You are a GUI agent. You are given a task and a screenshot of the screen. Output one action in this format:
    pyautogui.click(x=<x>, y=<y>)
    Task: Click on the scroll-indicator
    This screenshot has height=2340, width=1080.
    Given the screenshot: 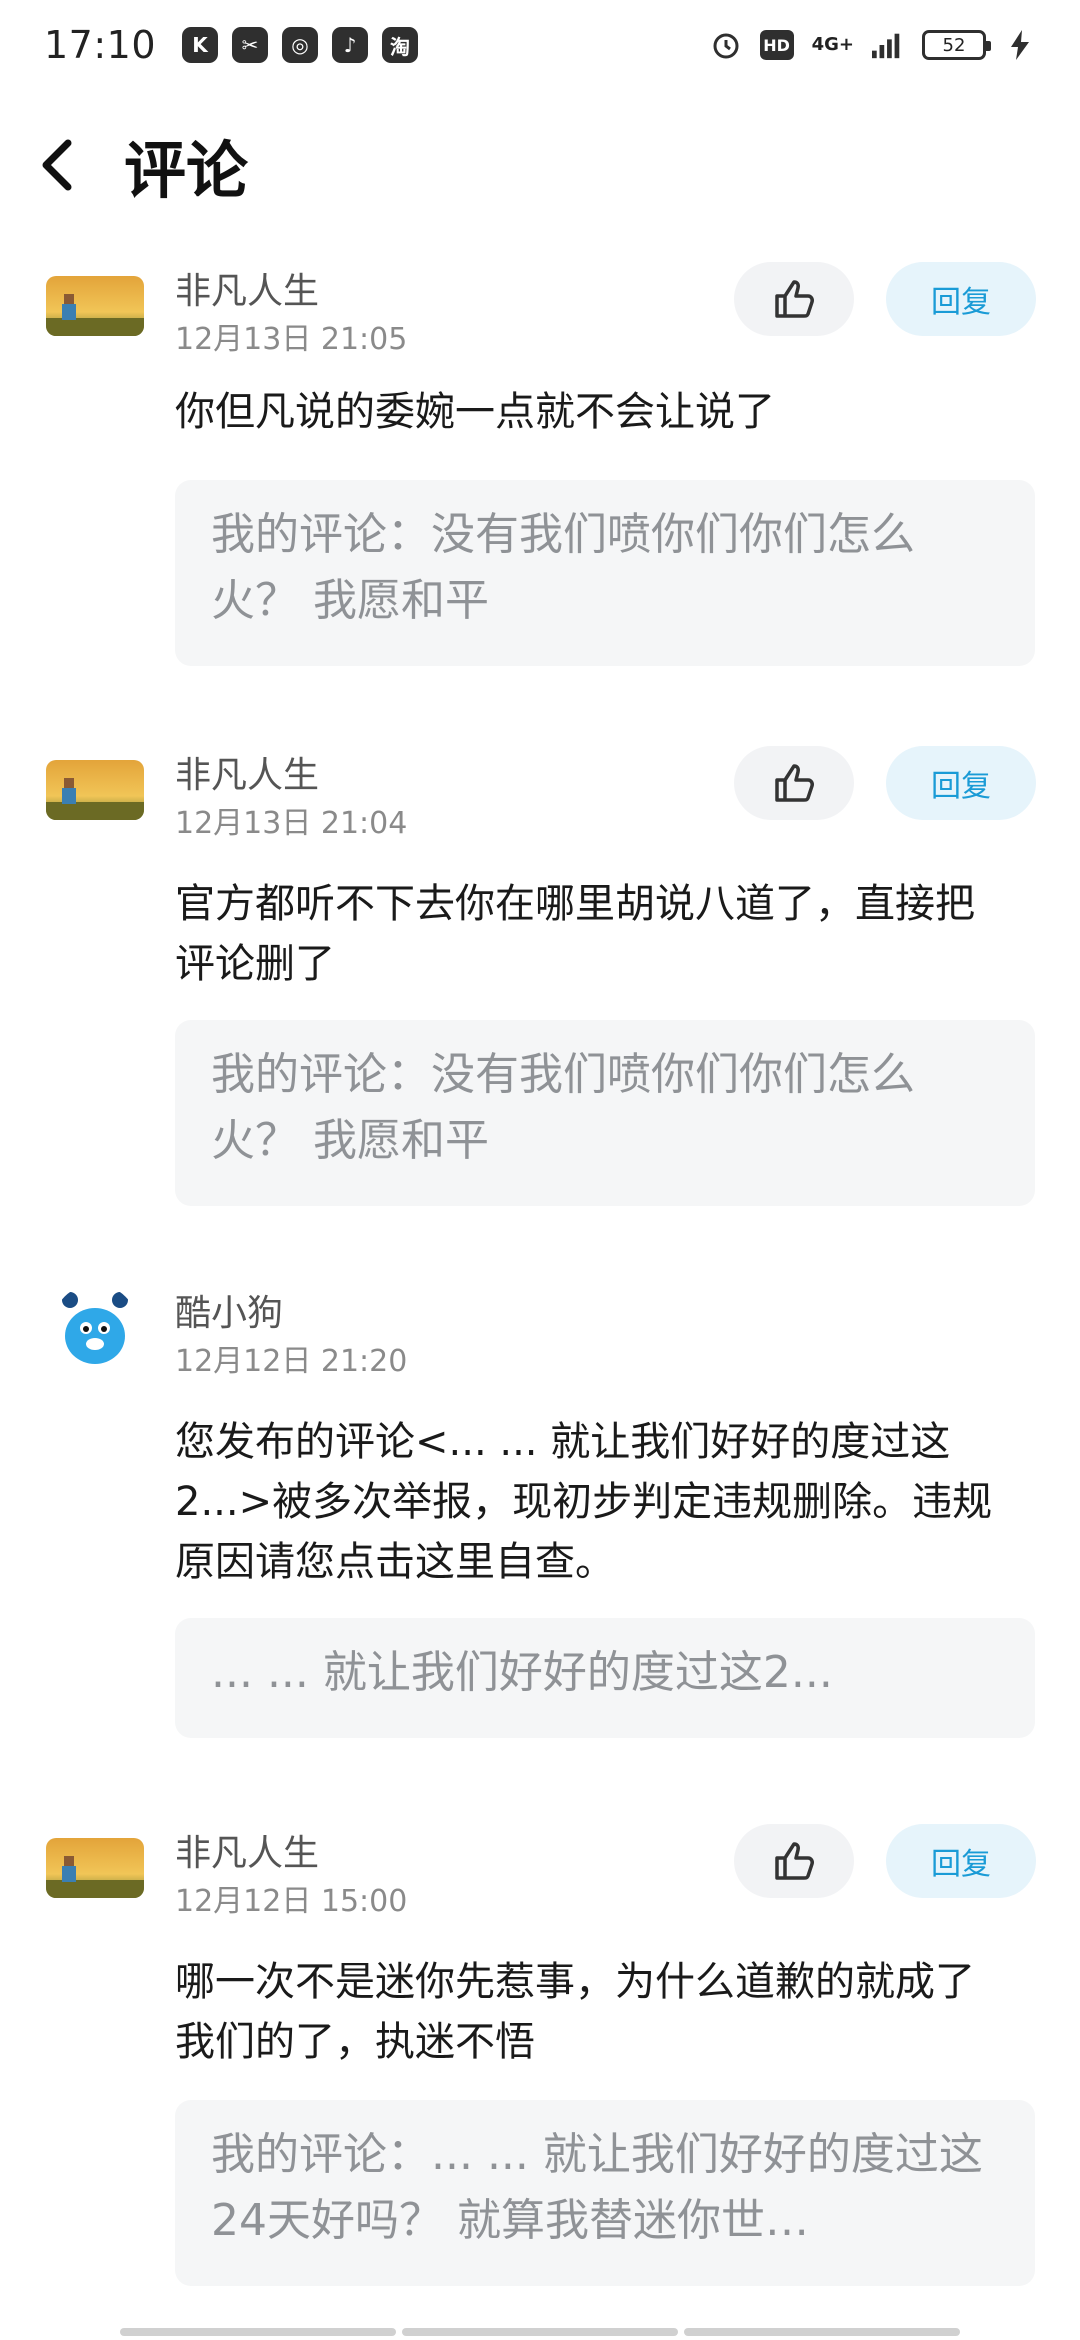 What is the action you would take?
    pyautogui.click(x=540, y=2332)
    